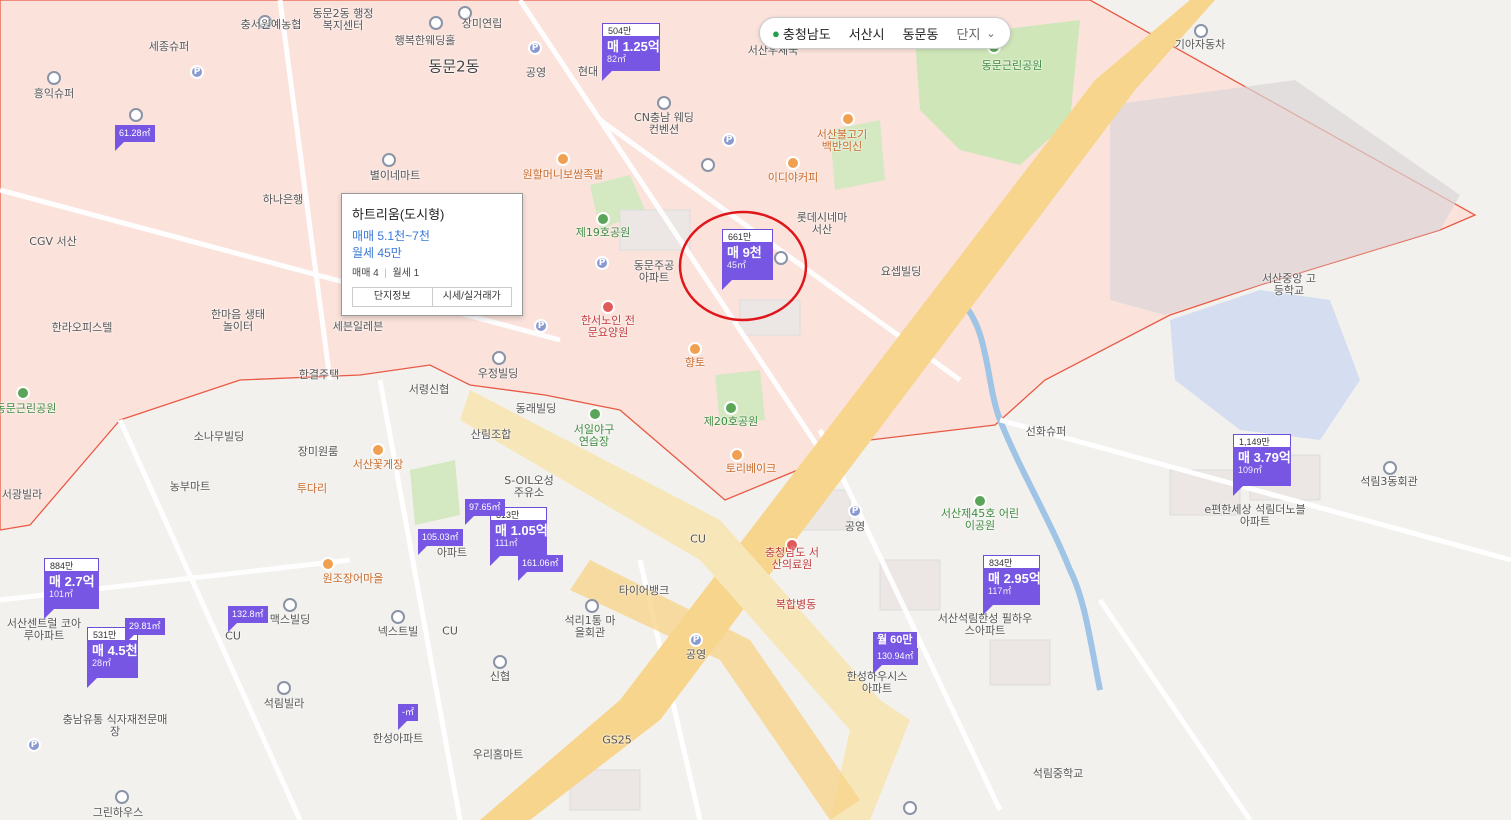  What do you see at coordinates (654, 271) in the screenshot?
I see `map-label: 동문주공 아파트` at bounding box center [654, 271].